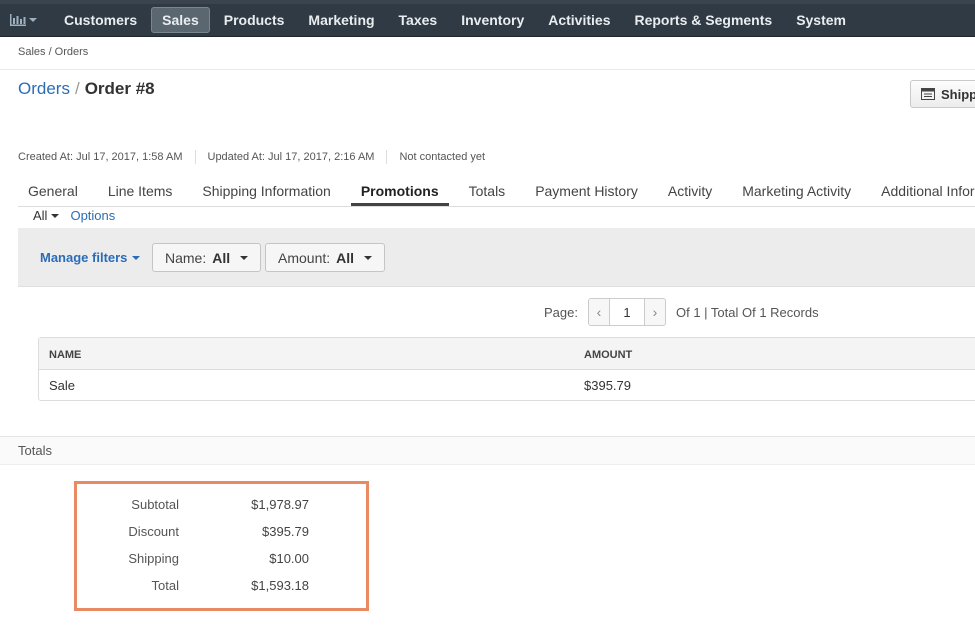 The width and height of the screenshot is (975, 627). I want to click on table-header: NAME AMOUNT, so click(507, 354).